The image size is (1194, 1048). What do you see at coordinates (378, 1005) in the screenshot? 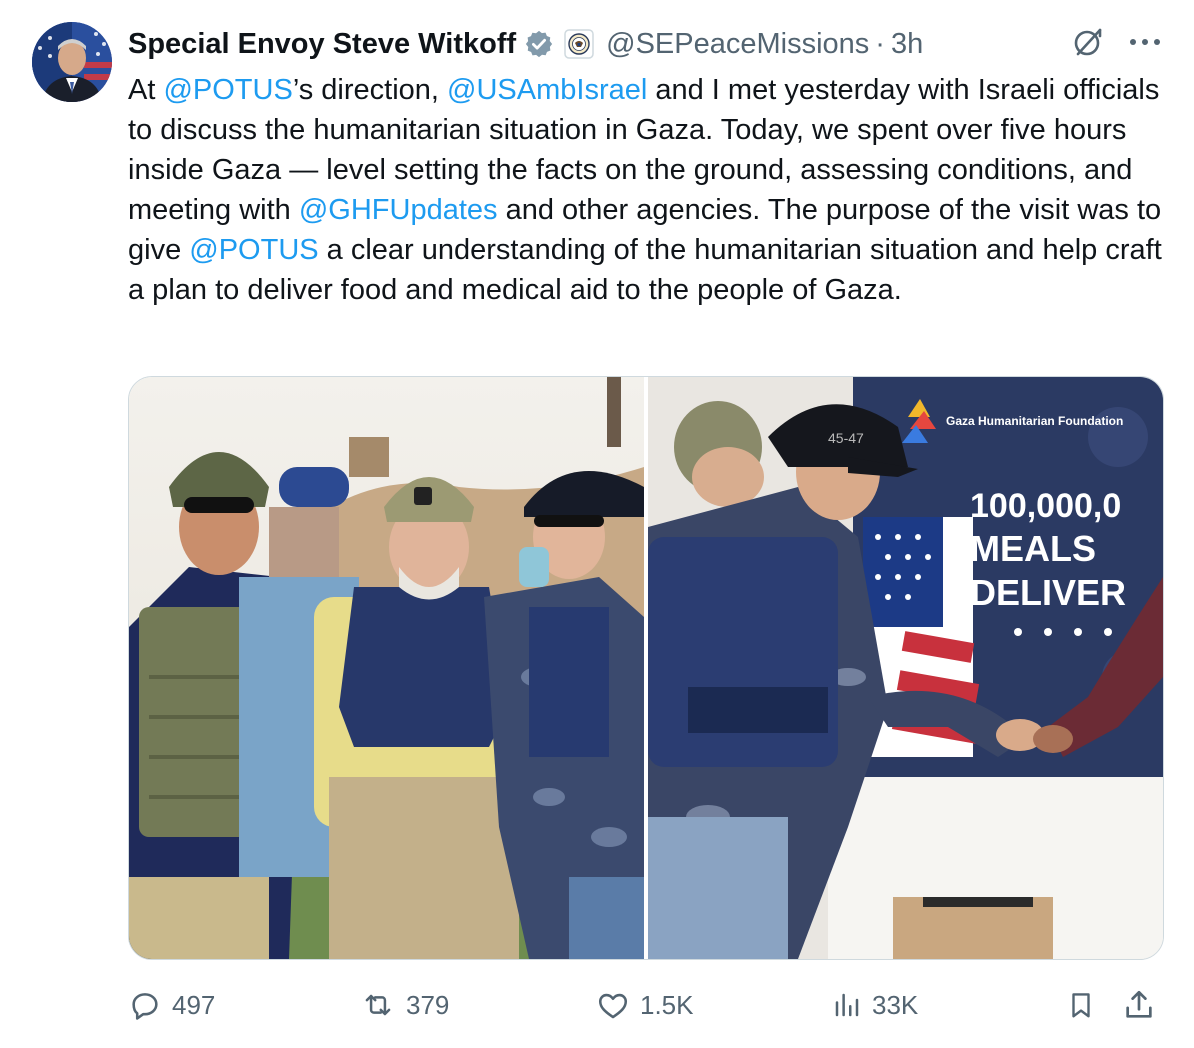
I see `repost-icon` at bounding box center [378, 1005].